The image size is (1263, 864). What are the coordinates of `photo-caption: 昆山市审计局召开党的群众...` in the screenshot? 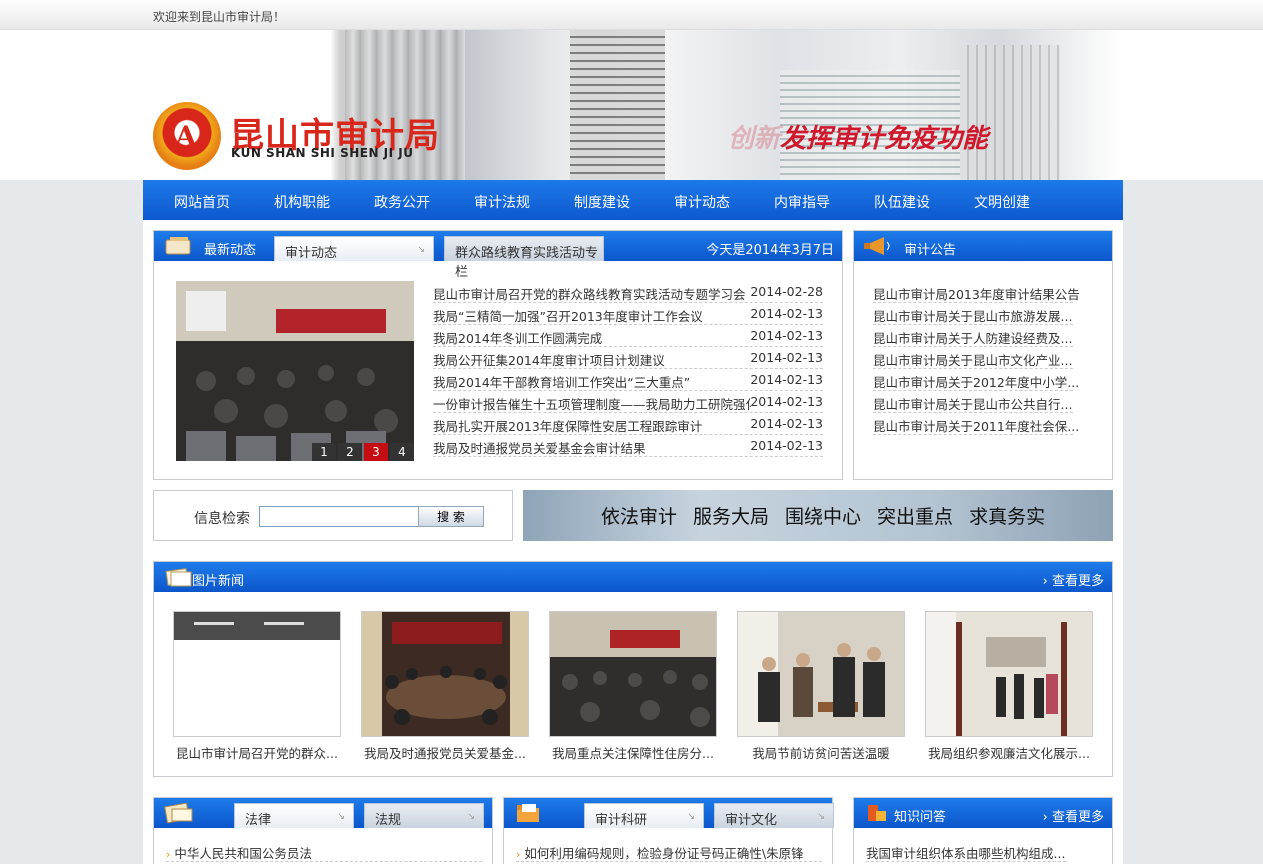 It's located at (257, 752).